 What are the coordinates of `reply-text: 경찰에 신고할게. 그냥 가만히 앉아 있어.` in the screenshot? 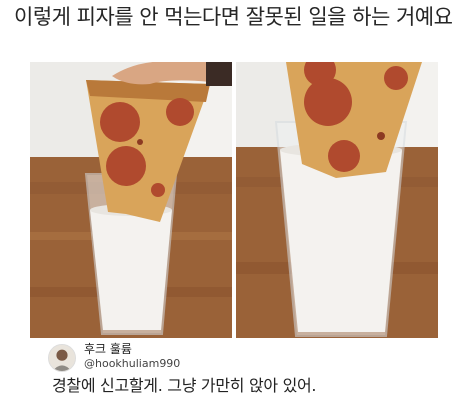 It's located at (184, 385).